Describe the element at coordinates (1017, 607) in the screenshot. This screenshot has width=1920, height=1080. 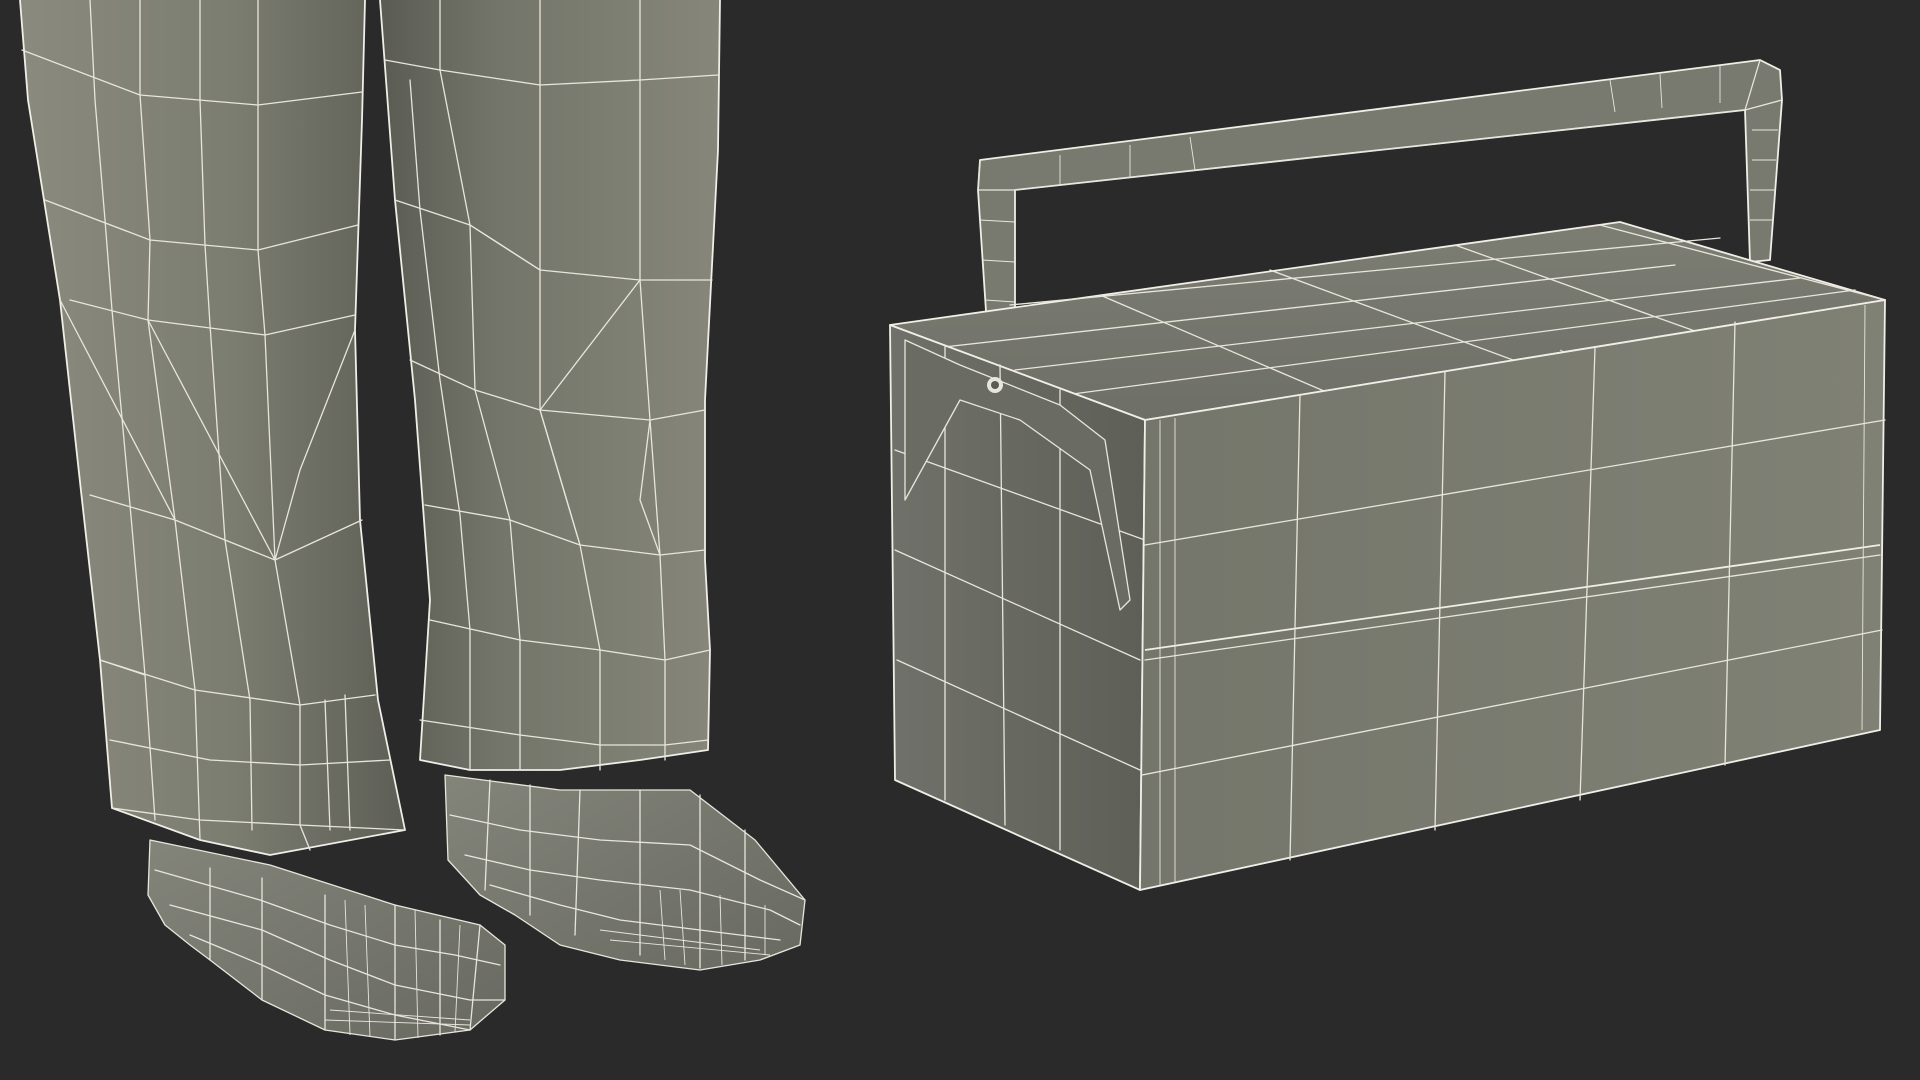
I see `toolbox-side-panel` at that location.